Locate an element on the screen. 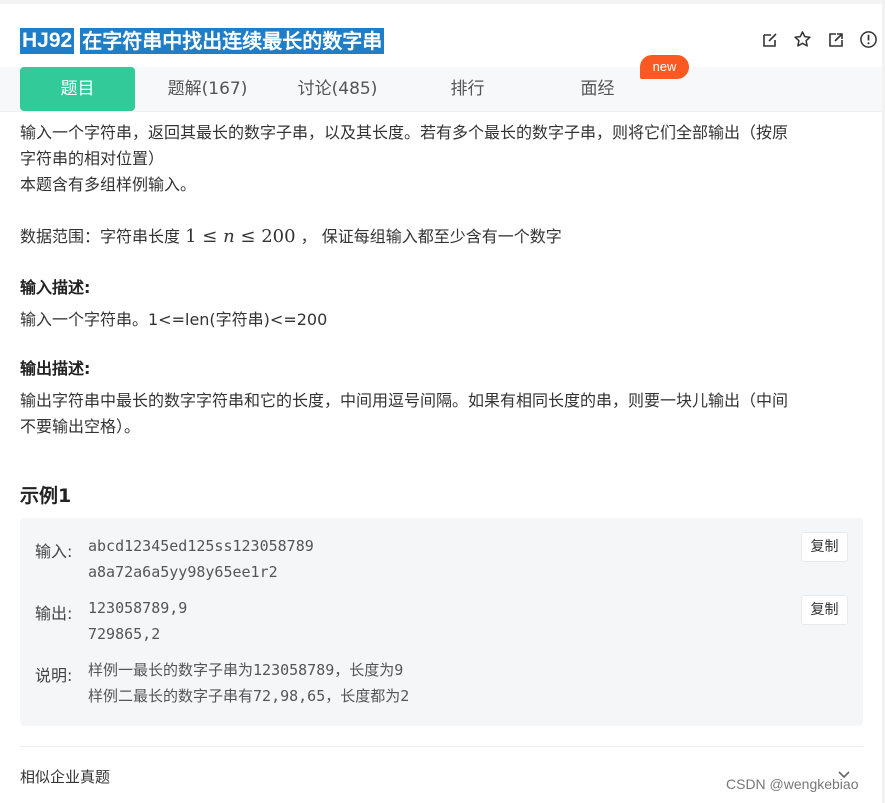 This screenshot has height=803, width=885. code-line: a8a72a6a5yy98y65ee1r2 is located at coordinates (183, 572).